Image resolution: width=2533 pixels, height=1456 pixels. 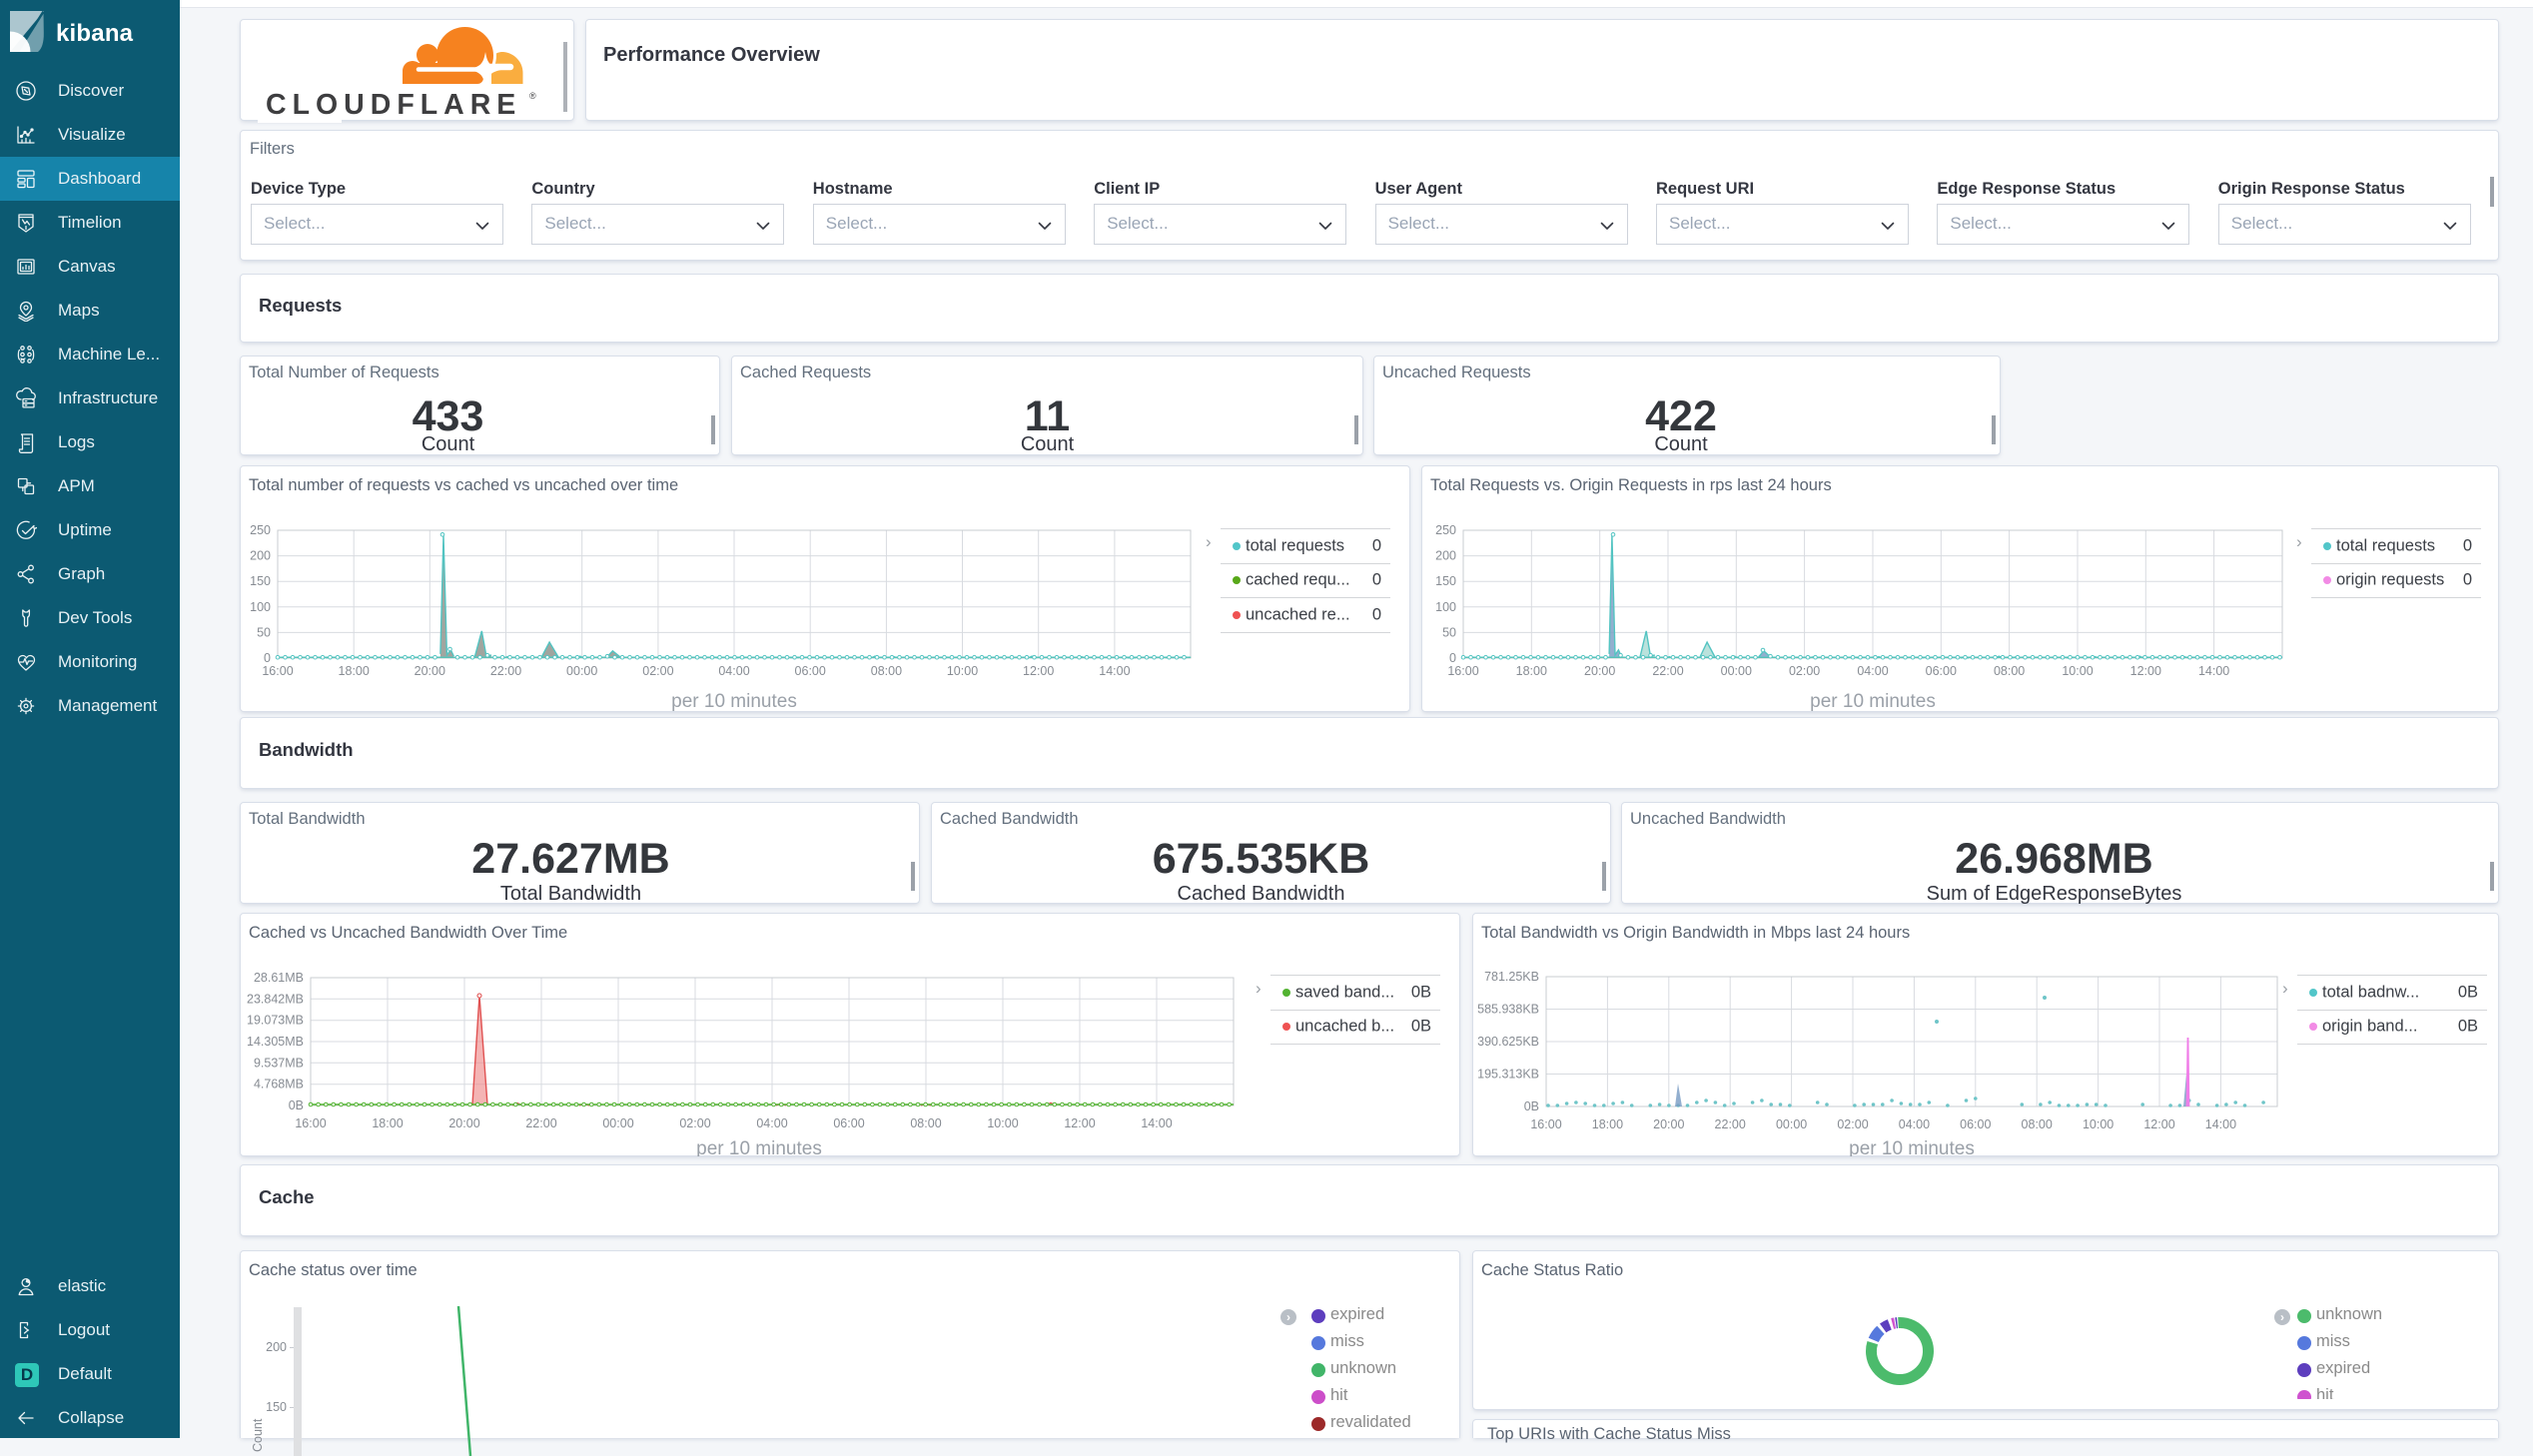 I want to click on svg-text: 23.842MB, so click(x=275, y=999).